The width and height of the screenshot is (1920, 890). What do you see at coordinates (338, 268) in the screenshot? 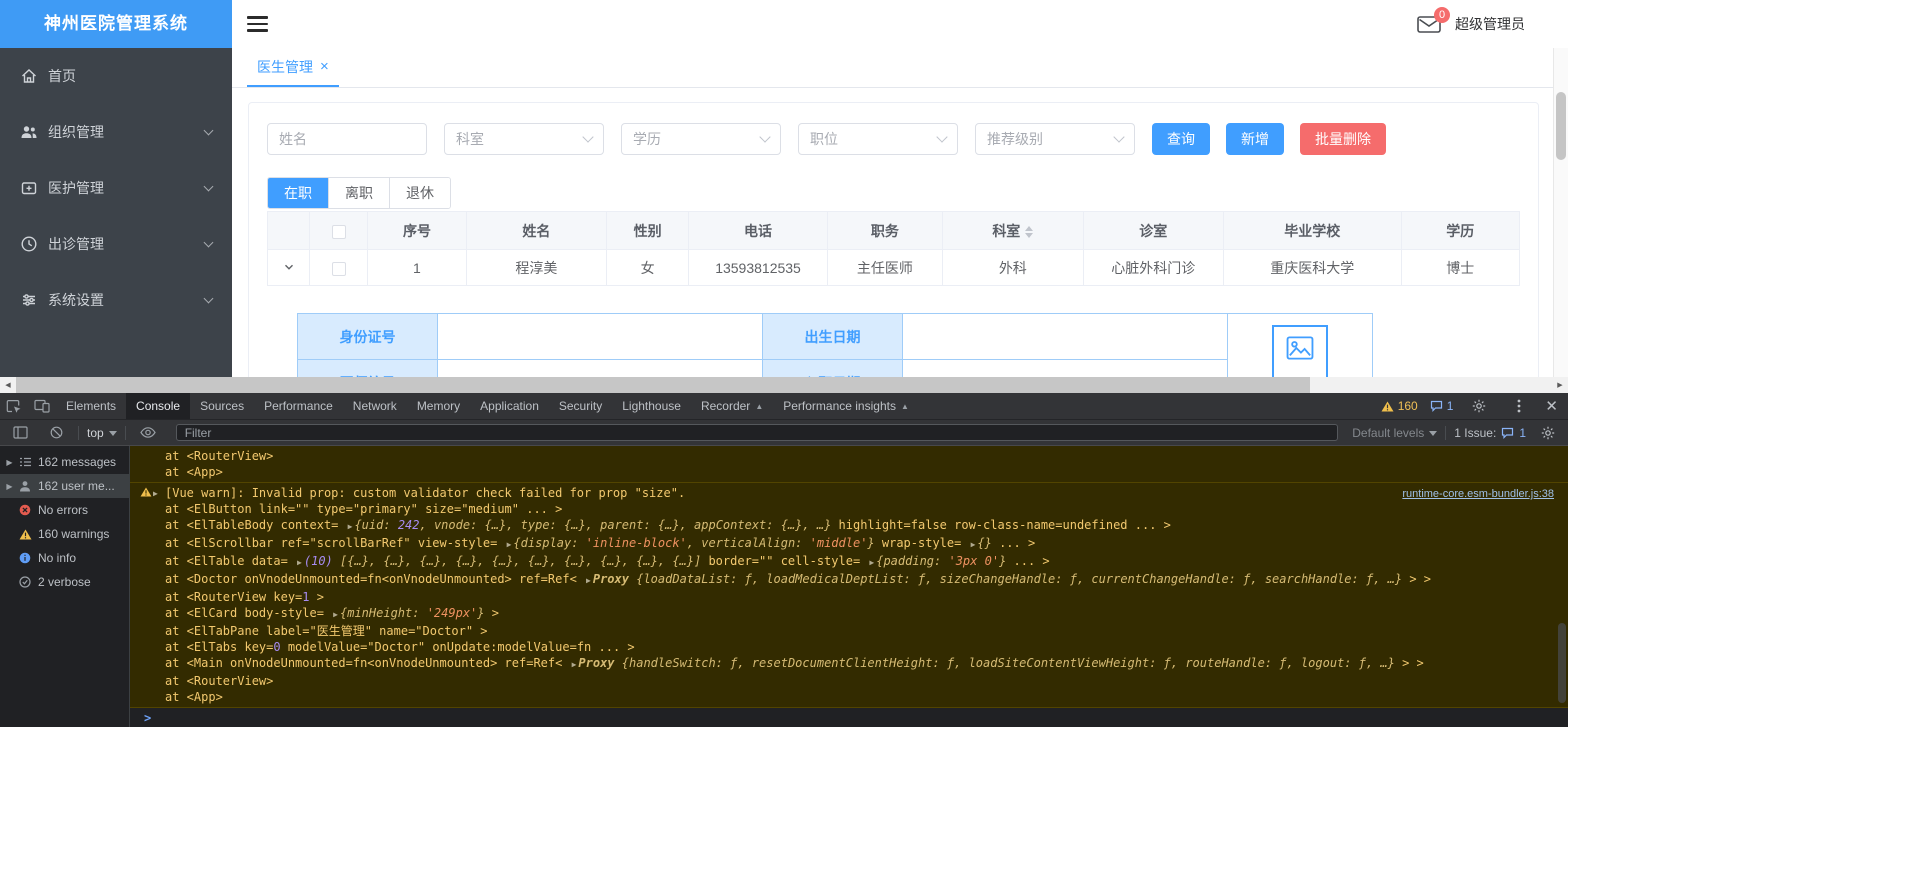
I see `row-checkbox` at bounding box center [338, 268].